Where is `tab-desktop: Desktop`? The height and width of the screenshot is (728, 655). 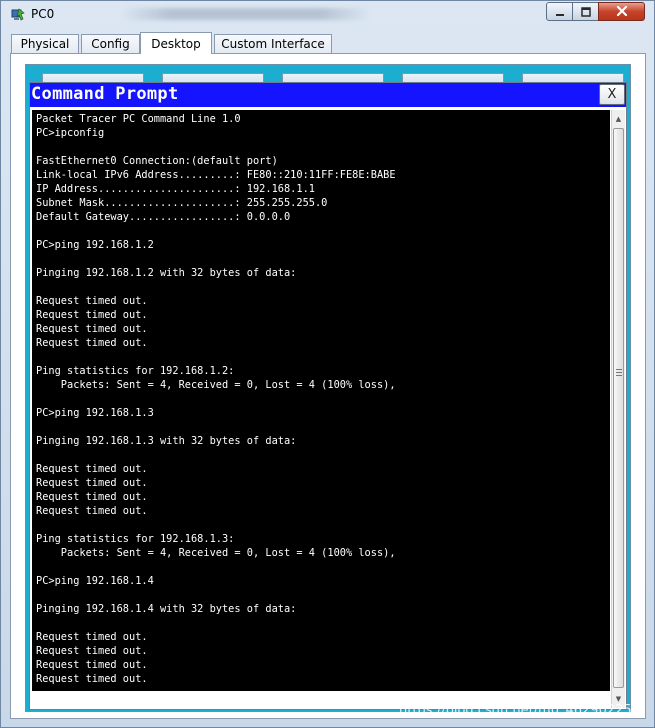
tab-desktop: Desktop is located at coordinates (176, 43).